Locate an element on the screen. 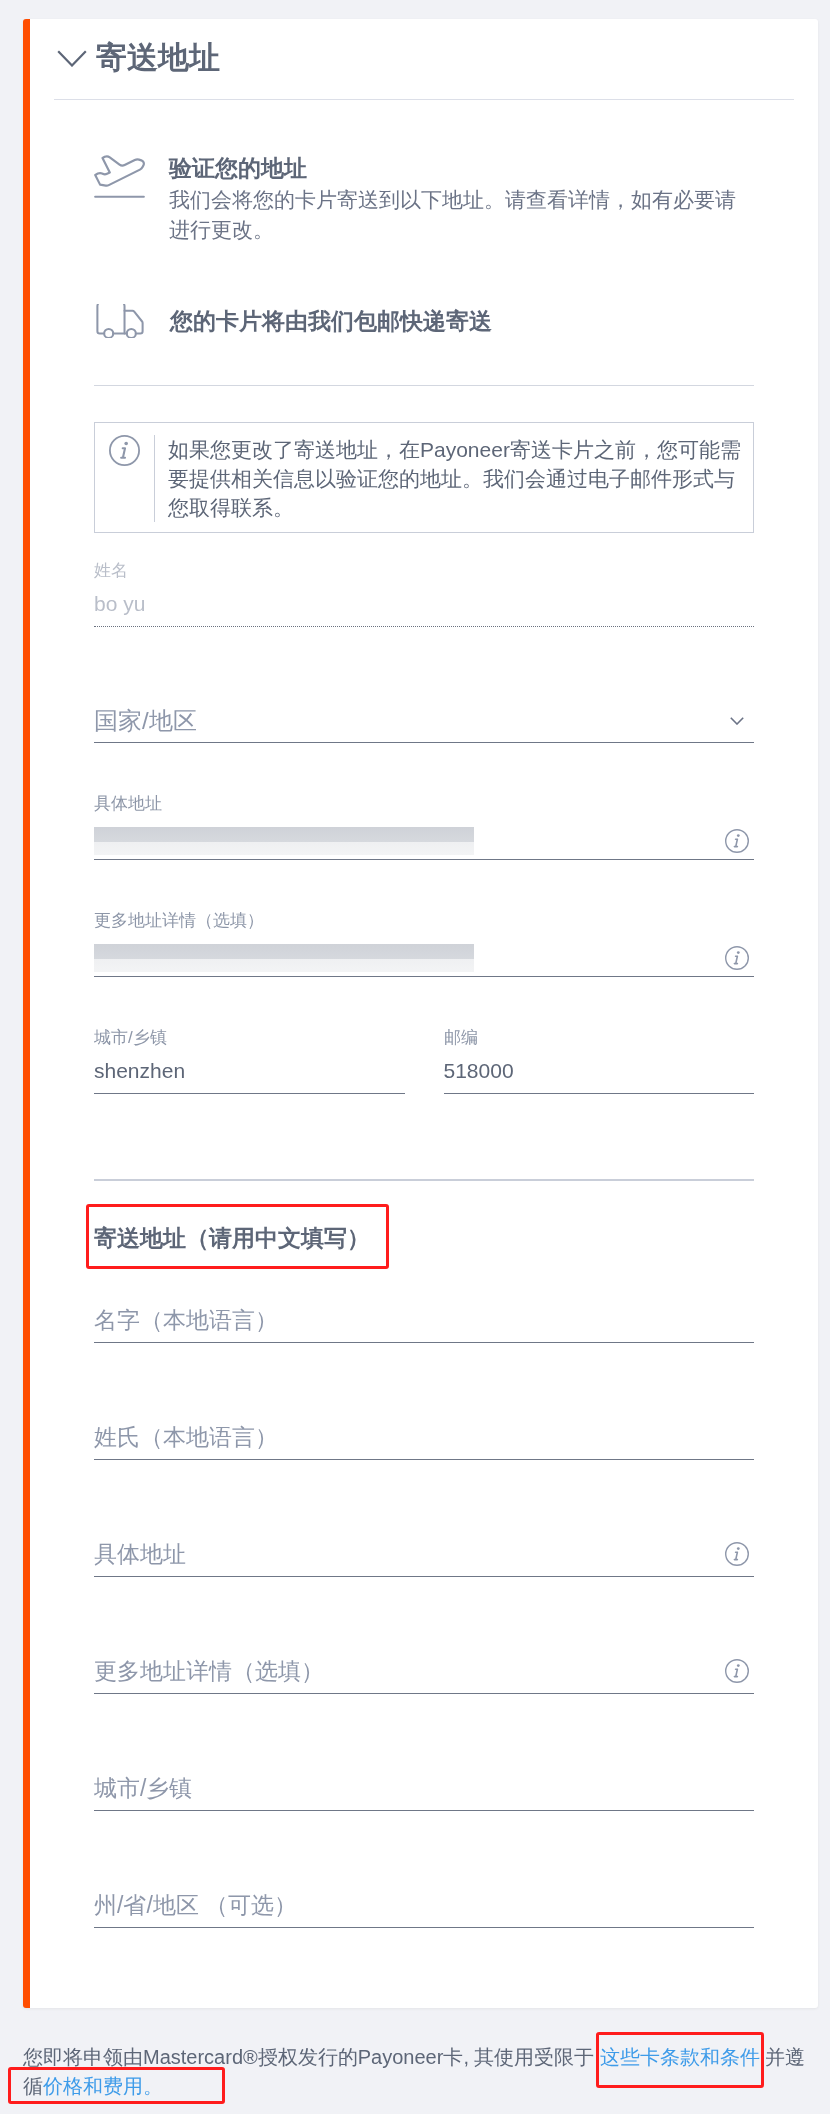 Image resolution: width=830 pixels, height=2114 pixels. notice-title: 您的卡片将由我们包邮快递寄送 is located at coordinates (331, 321).